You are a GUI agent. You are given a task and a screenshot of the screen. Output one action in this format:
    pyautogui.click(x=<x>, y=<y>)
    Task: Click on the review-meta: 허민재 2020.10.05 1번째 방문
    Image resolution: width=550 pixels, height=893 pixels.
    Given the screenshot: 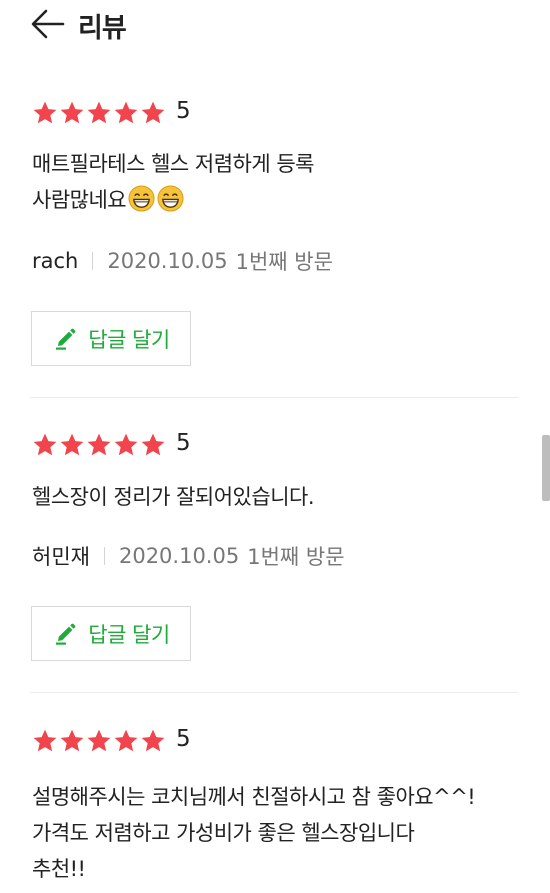 What is the action you would take?
    pyautogui.click(x=188, y=556)
    